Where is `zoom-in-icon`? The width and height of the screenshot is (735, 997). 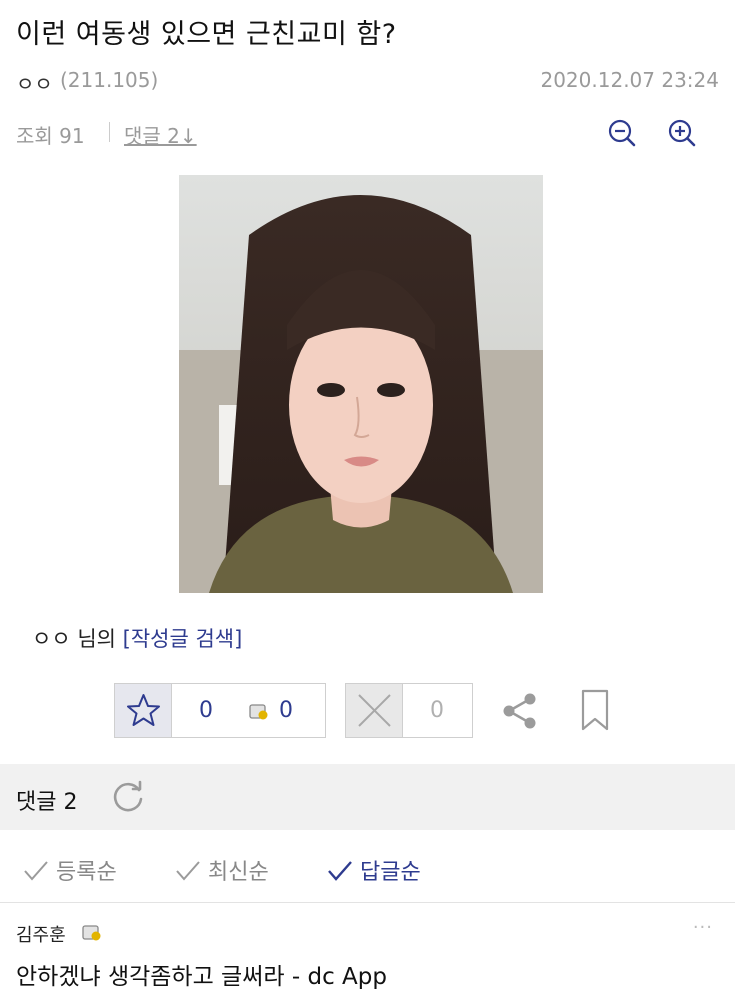 zoom-in-icon is located at coordinates (682, 133).